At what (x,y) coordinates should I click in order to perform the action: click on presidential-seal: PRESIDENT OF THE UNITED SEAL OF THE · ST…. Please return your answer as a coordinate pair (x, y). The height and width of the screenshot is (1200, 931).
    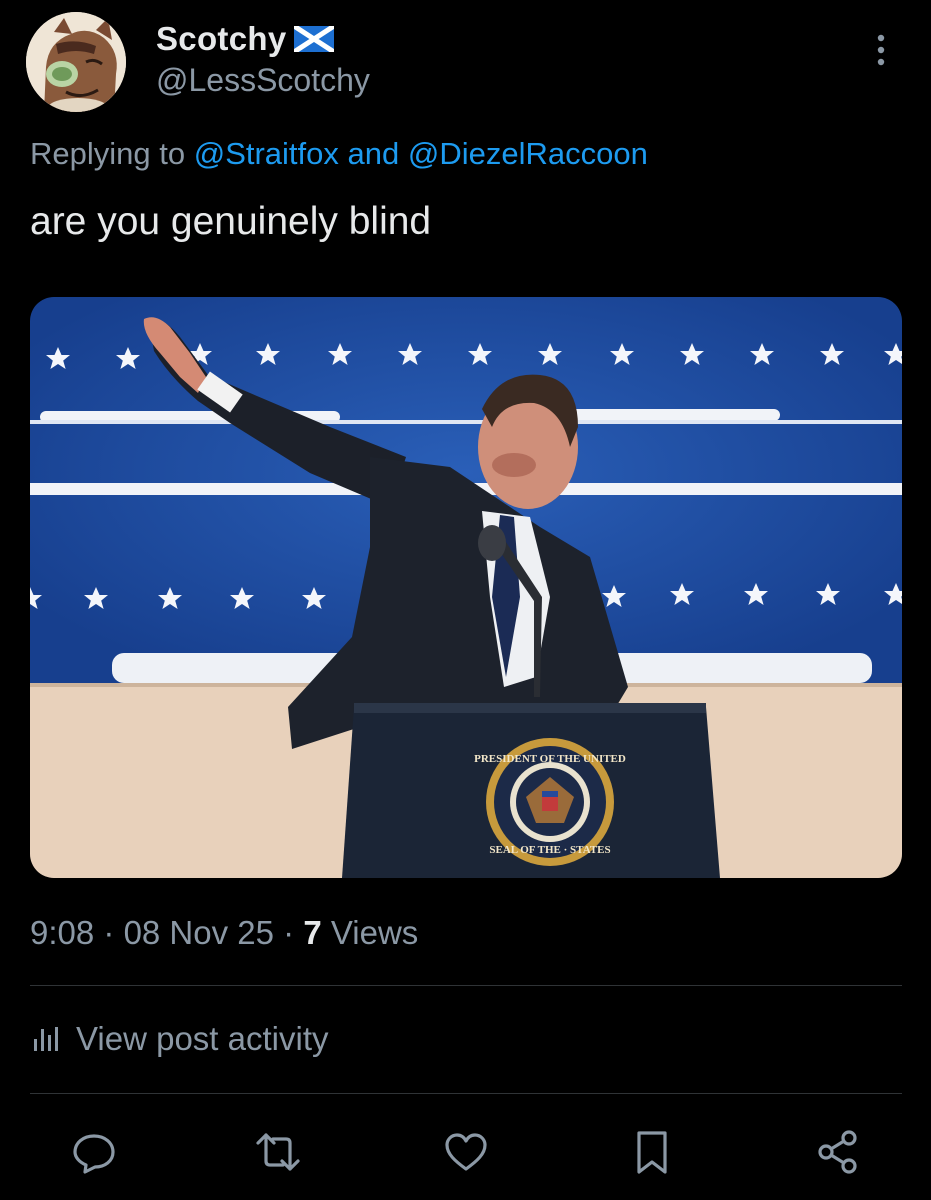
    Looking at the image, I should click on (550, 802).